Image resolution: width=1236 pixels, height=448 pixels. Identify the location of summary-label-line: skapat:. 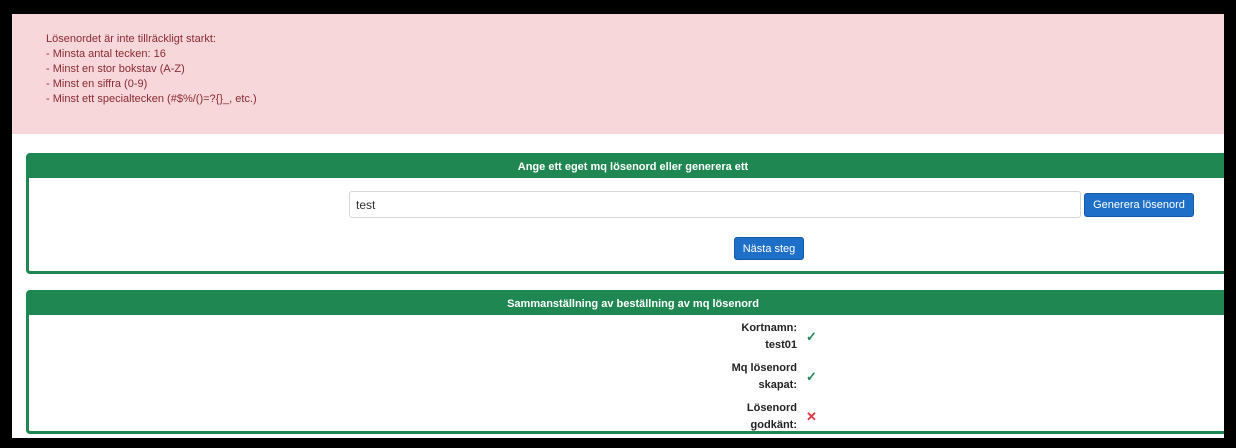
(777, 385).